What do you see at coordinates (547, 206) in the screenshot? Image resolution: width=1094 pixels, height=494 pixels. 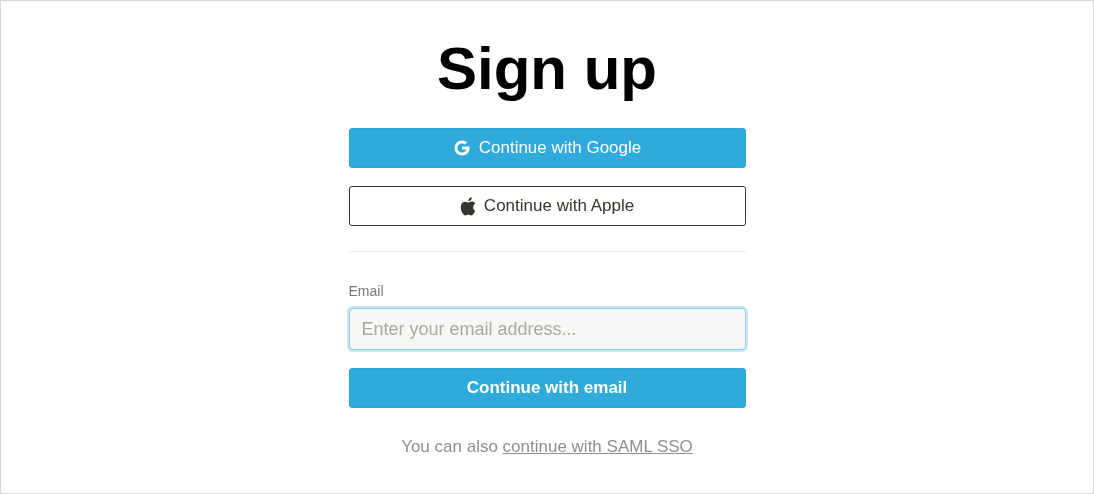 I see `apple-button: Continue with Apple` at bounding box center [547, 206].